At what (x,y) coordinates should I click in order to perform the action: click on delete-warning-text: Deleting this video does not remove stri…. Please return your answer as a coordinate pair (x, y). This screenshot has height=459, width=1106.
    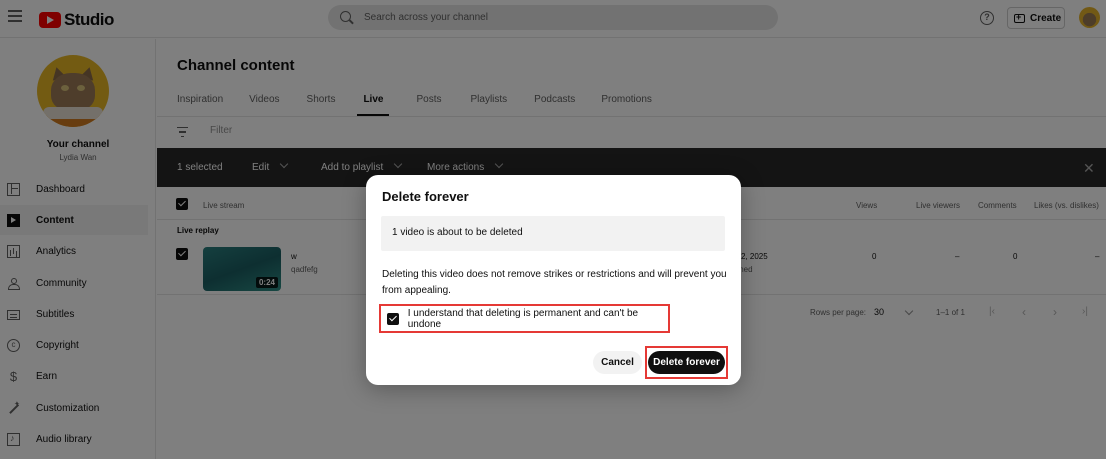
    Looking at the image, I should click on (554, 282).